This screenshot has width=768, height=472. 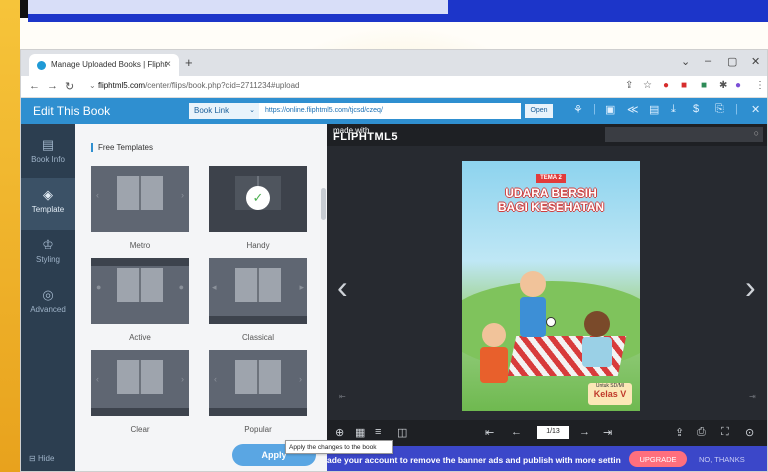 What do you see at coordinates (696, 109) in the screenshot?
I see `price-icon: $` at bounding box center [696, 109].